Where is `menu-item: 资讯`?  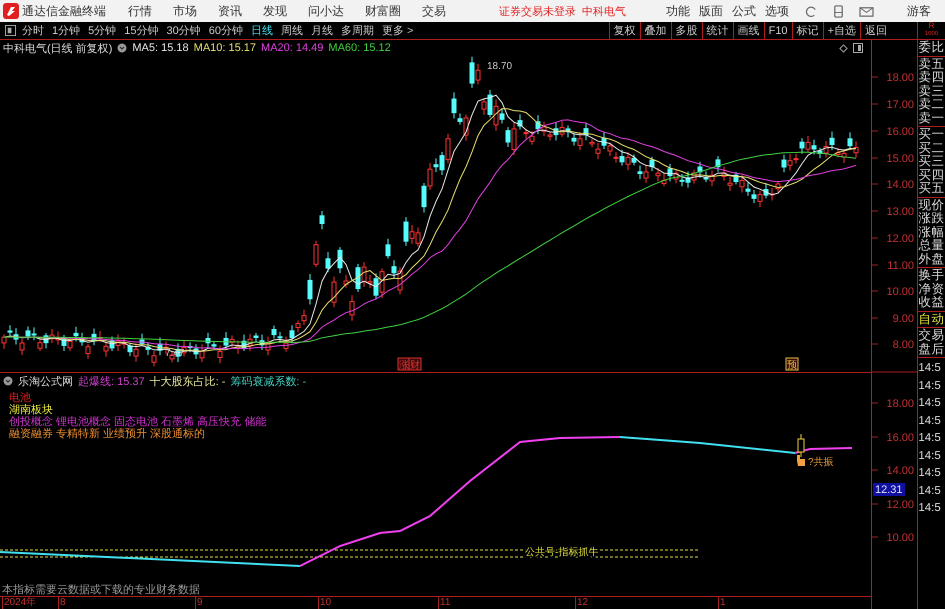
menu-item: 资讯 is located at coordinates (230, 11).